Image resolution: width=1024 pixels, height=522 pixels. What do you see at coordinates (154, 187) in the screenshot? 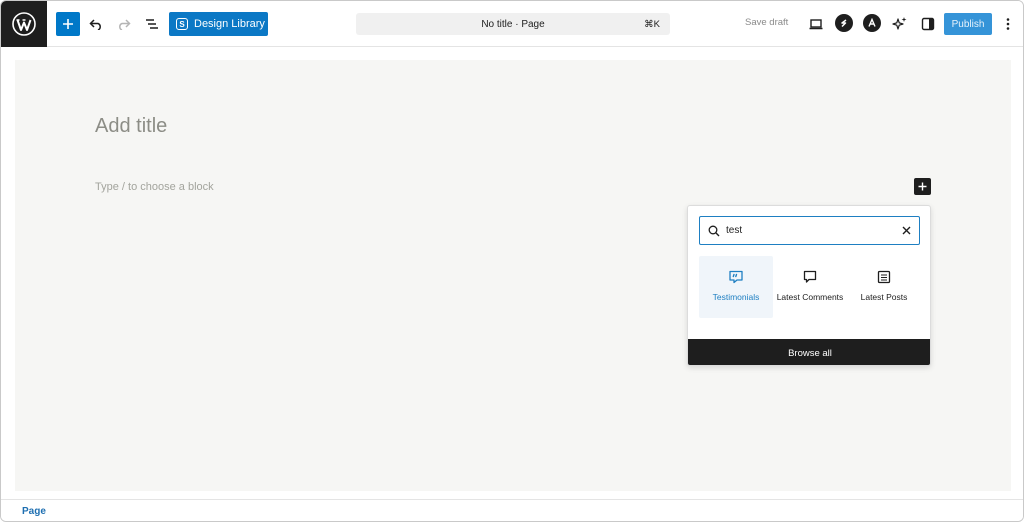
I see `paragraph-placeholder: Type / to choose a block` at bounding box center [154, 187].